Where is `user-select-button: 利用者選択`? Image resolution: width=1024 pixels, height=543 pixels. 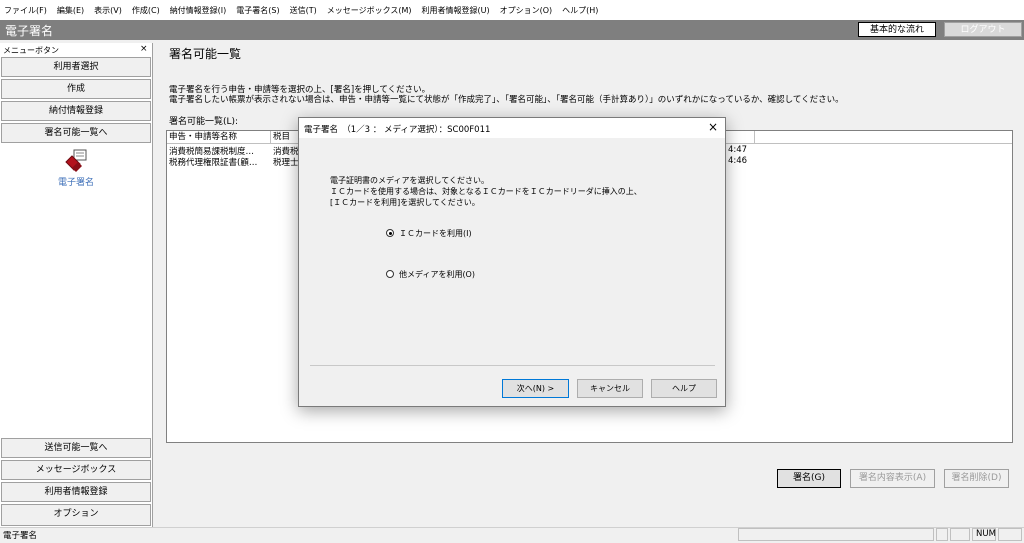 user-select-button: 利用者選択 is located at coordinates (76, 67).